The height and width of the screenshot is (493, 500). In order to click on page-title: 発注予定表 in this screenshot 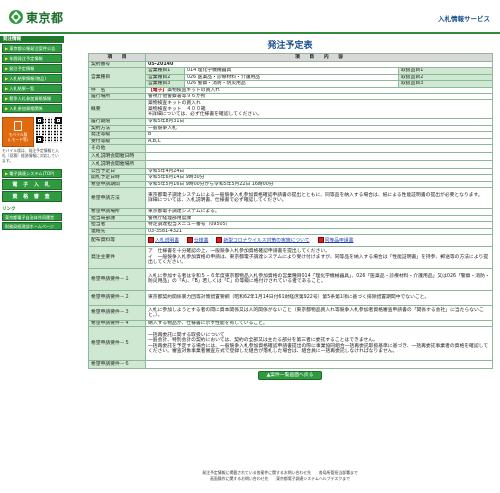, I will do `click(290, 46)`.